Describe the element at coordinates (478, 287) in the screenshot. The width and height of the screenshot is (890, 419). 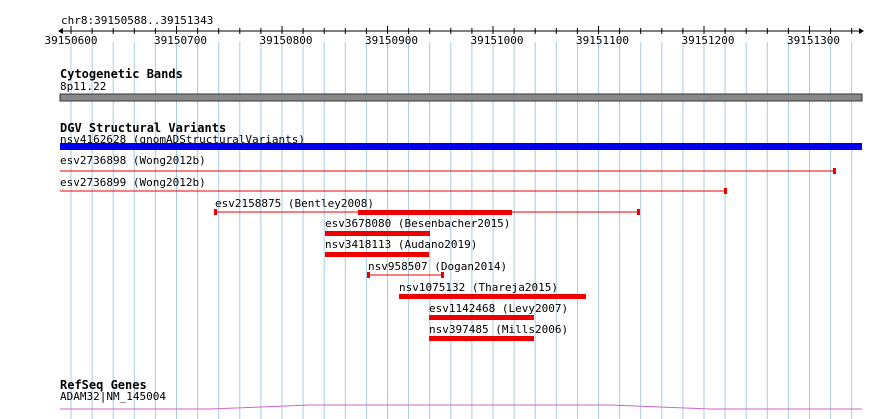
I see `dgv-feature-label: nsv1075132 (Thareja2015)` at that location.